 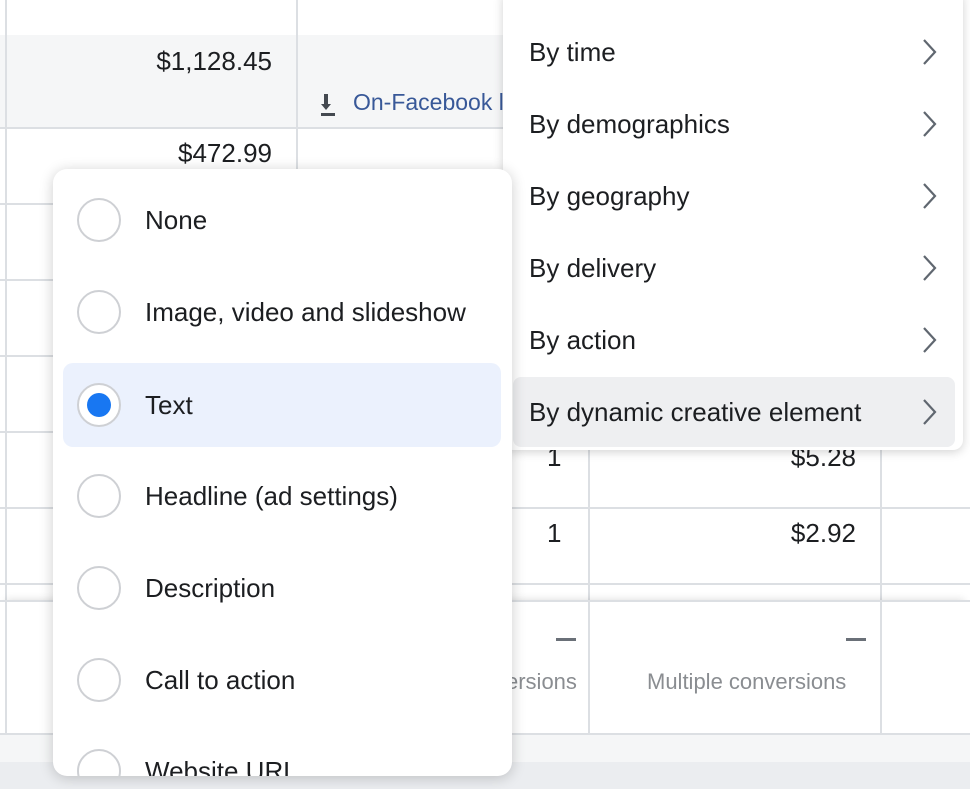 What do you see at coordinates (823, 533) in the screenshot?
I see `cost-cell: $2.92` at bounding box center [823, 533].